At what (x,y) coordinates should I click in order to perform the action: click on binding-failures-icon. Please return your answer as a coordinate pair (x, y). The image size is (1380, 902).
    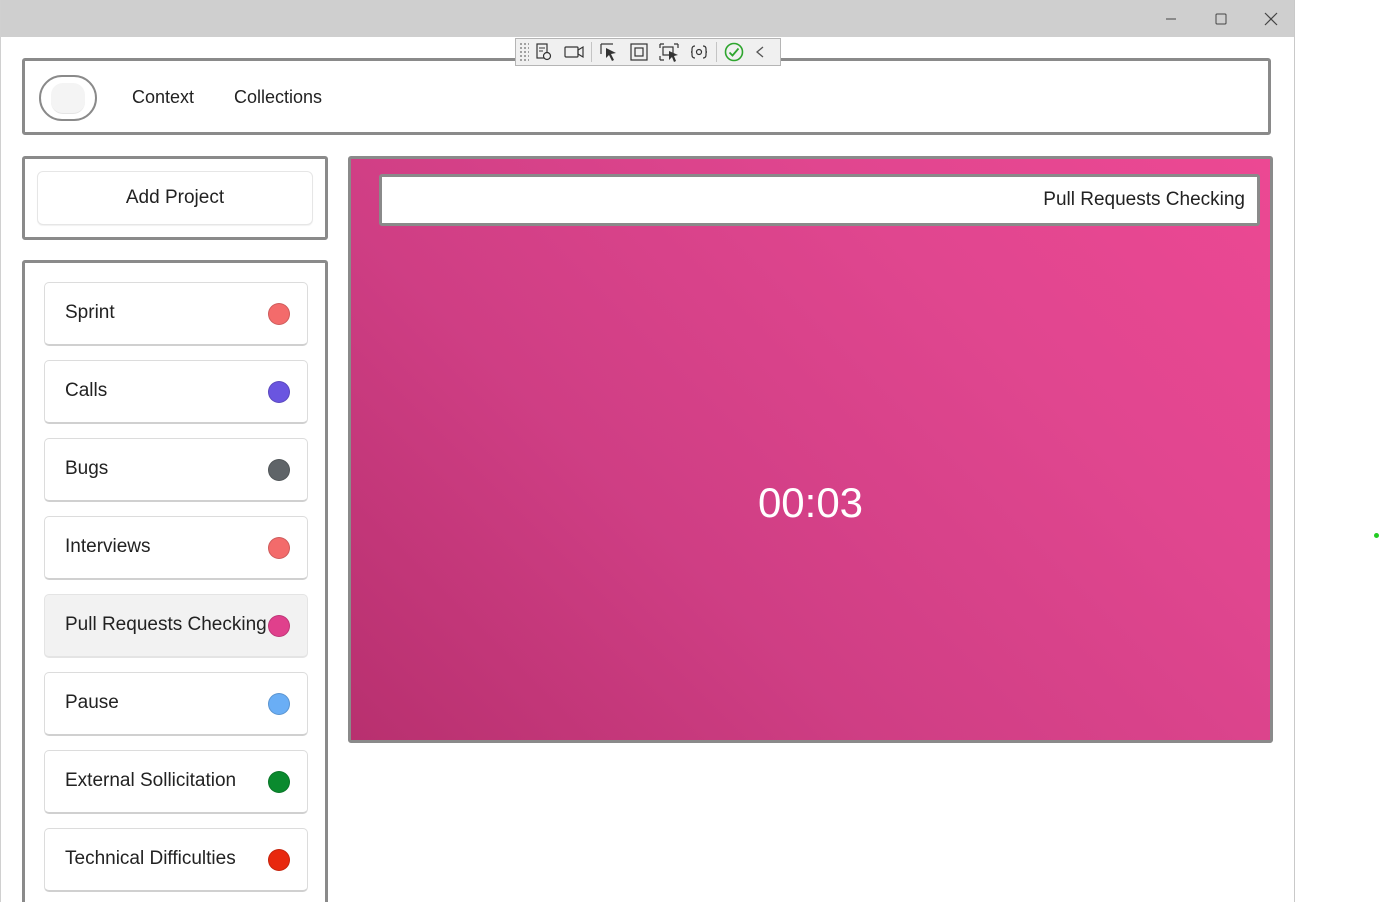
    Looking at the image, I should click on (699, 52).